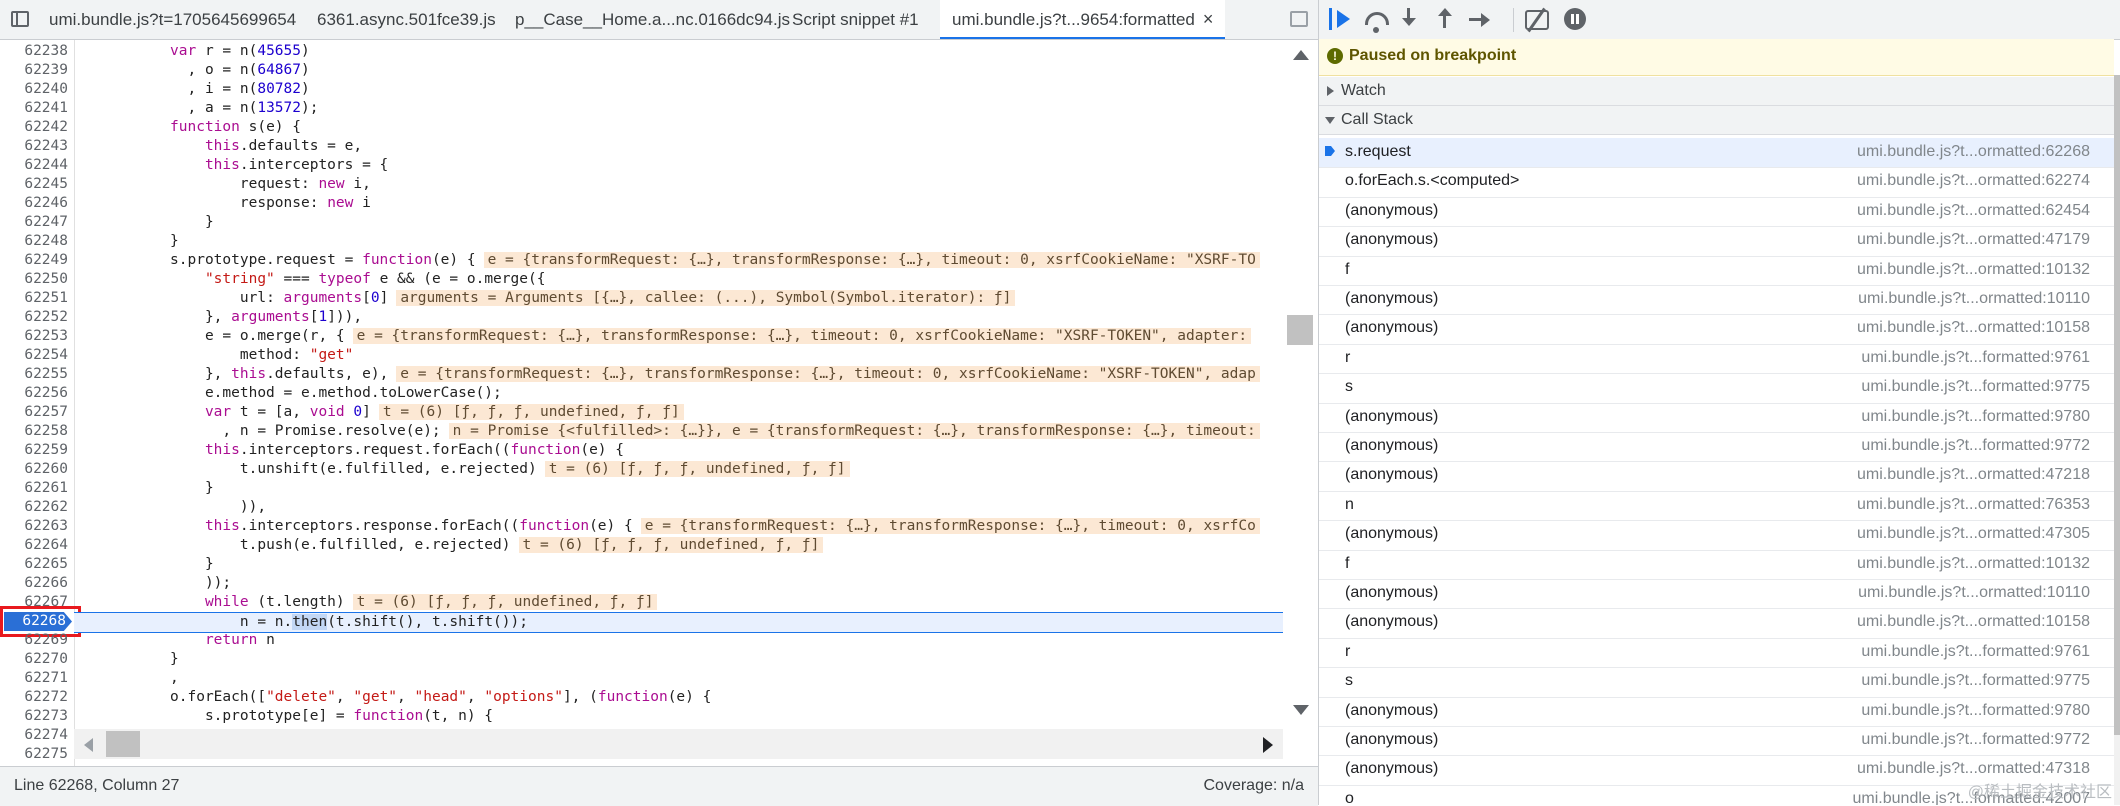 This screenshot has width=2120, height=806. I want to click on line-number: 62244, so click(34, 165).